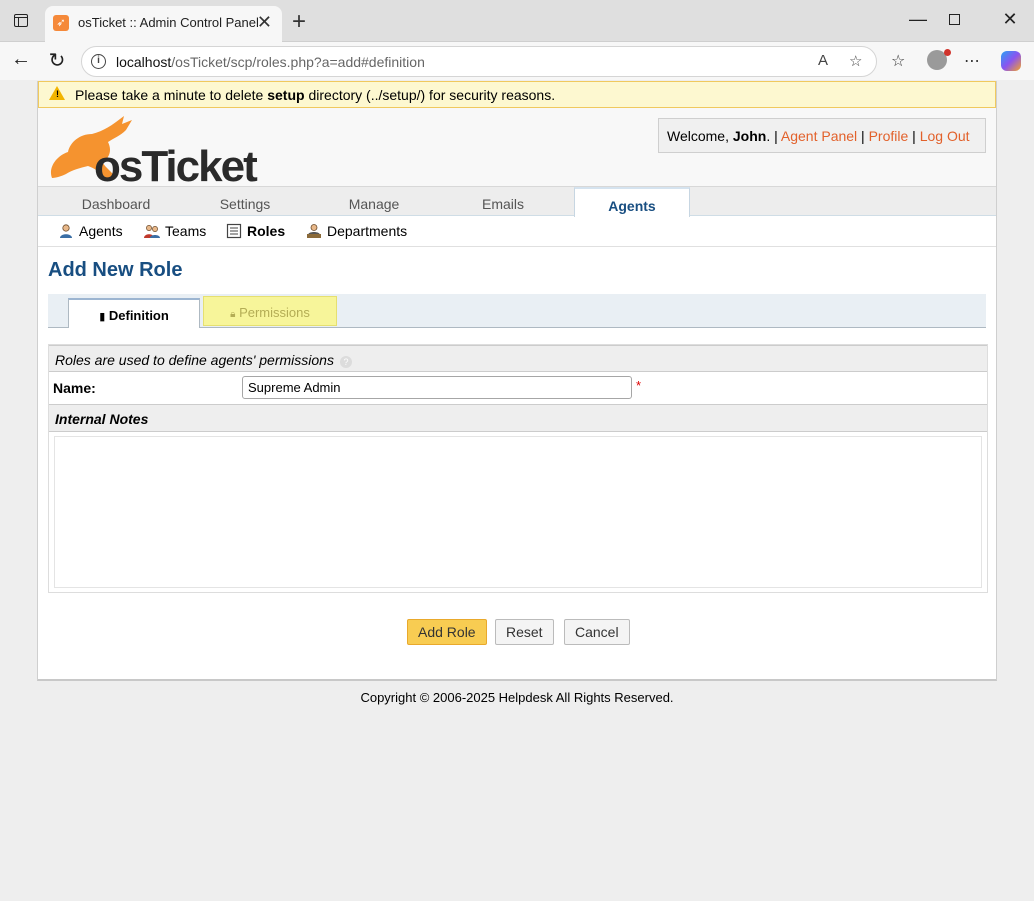 The width and height of the screenshot is (1034, 901). I want to click on nav-tab-emails: Emails, so click(503, 202).